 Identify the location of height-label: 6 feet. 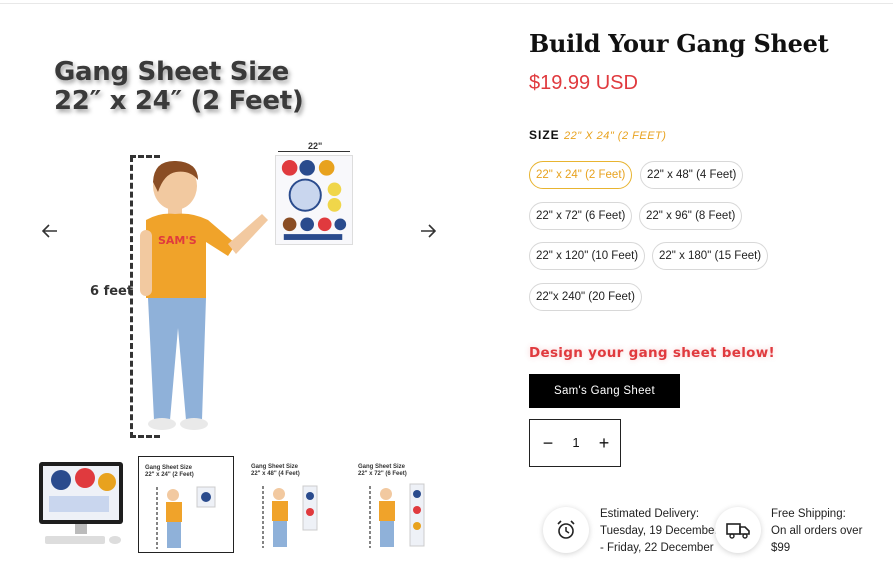
(112, 291).